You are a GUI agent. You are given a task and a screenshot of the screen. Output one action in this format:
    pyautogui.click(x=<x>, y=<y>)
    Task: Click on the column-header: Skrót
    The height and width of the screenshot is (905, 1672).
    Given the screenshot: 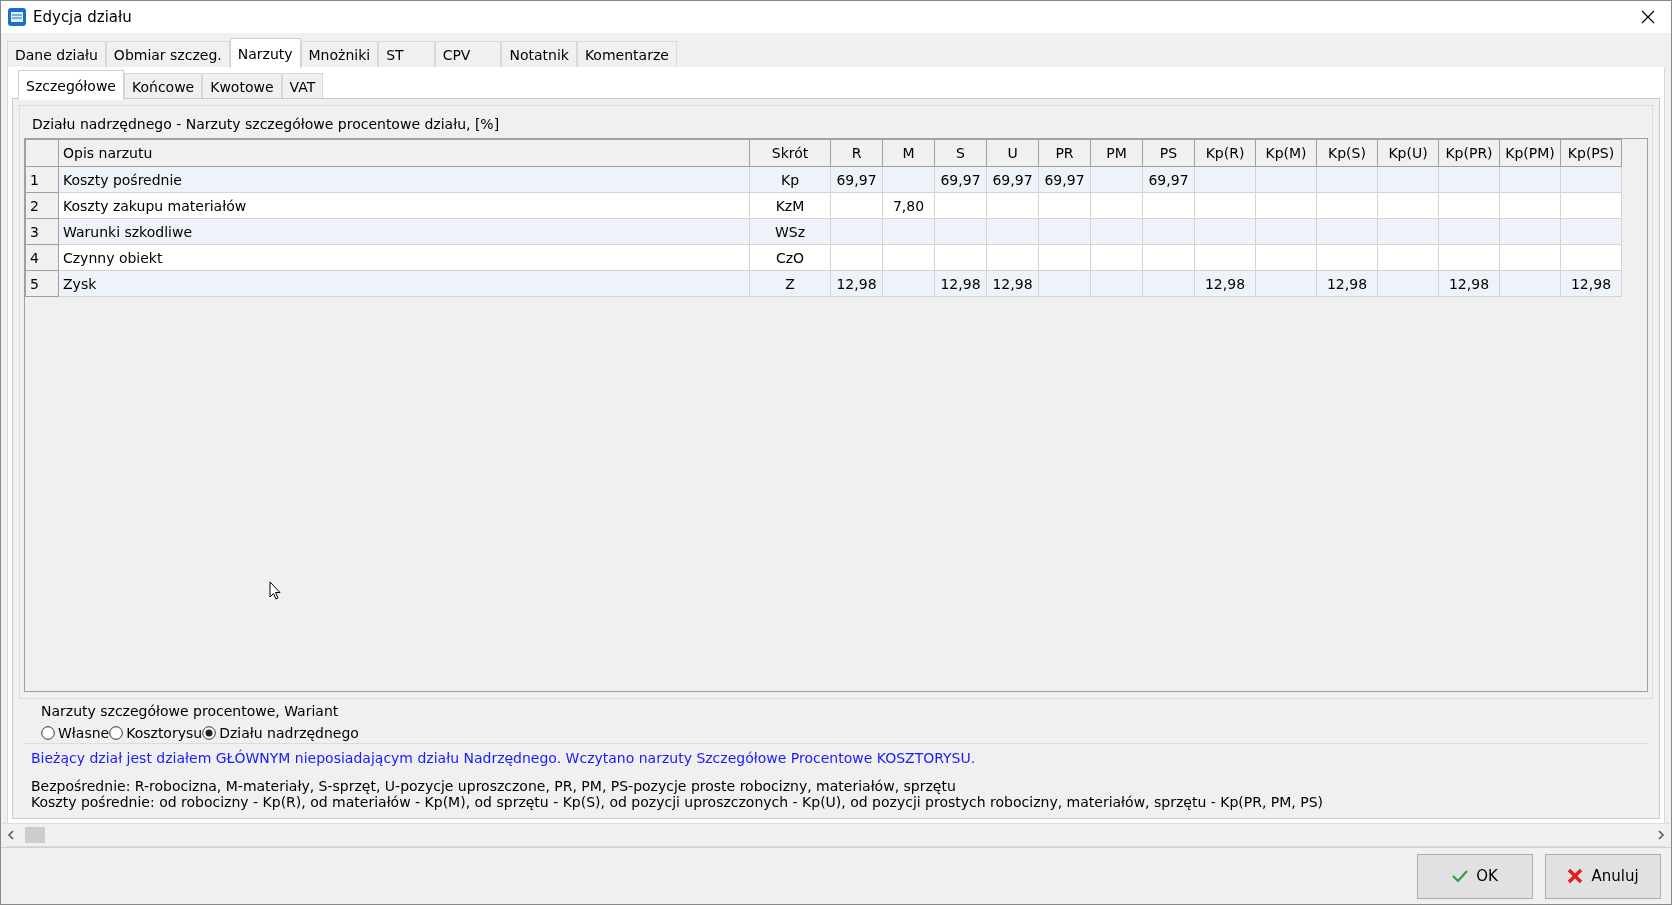 What is the action you would take?
    pyautogui.click(x=790, y=153)
    